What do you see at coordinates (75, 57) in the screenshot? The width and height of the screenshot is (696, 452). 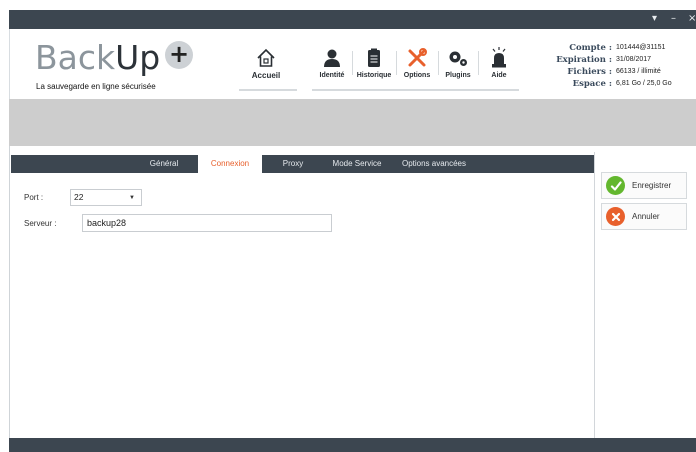 I see `logo-text-back: Back` at bounding box center [75, 57].